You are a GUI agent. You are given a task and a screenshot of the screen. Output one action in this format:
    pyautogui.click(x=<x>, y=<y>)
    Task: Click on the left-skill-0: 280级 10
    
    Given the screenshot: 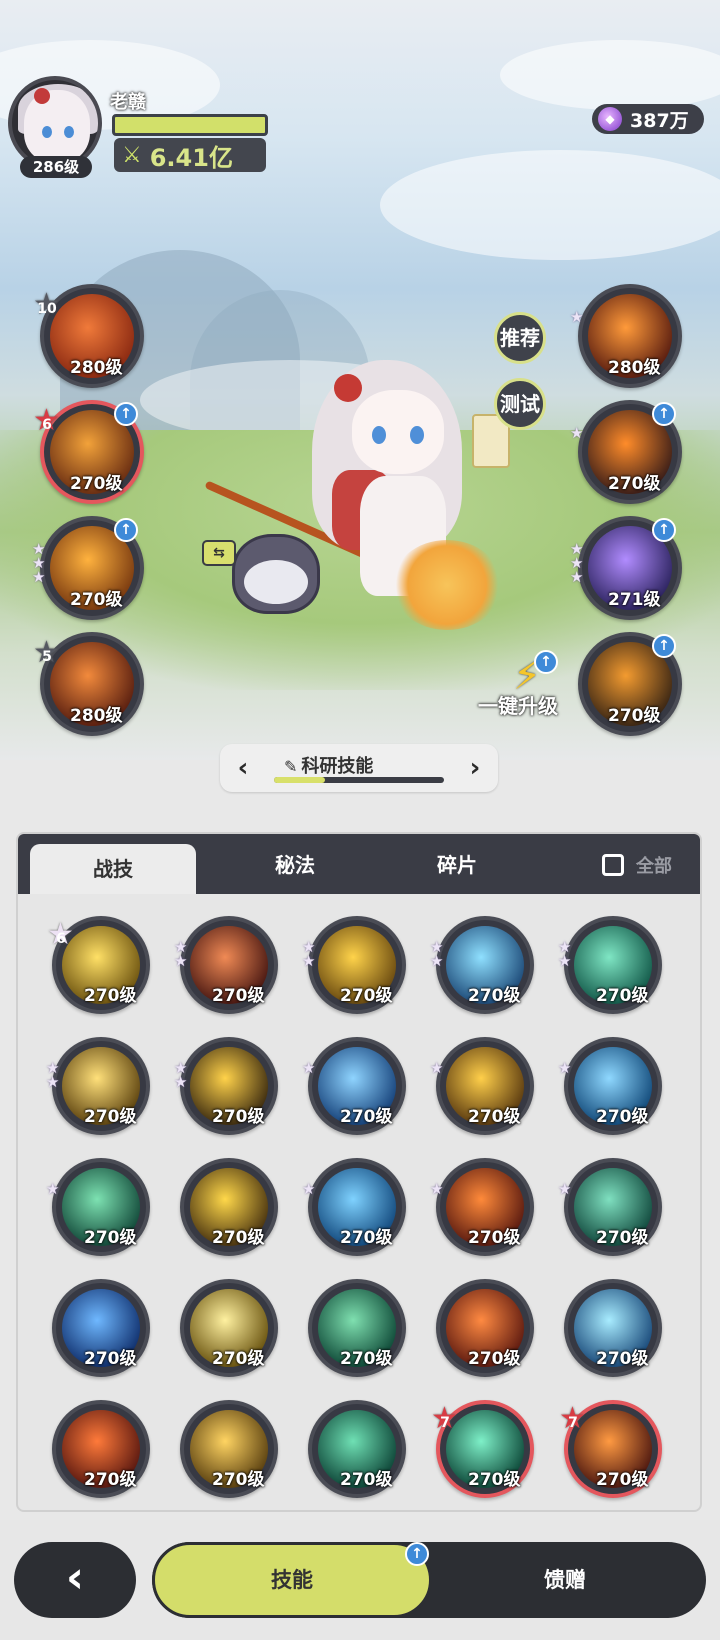 What is the action you would take?
    pyautogui.click(x=88, y=336)
    